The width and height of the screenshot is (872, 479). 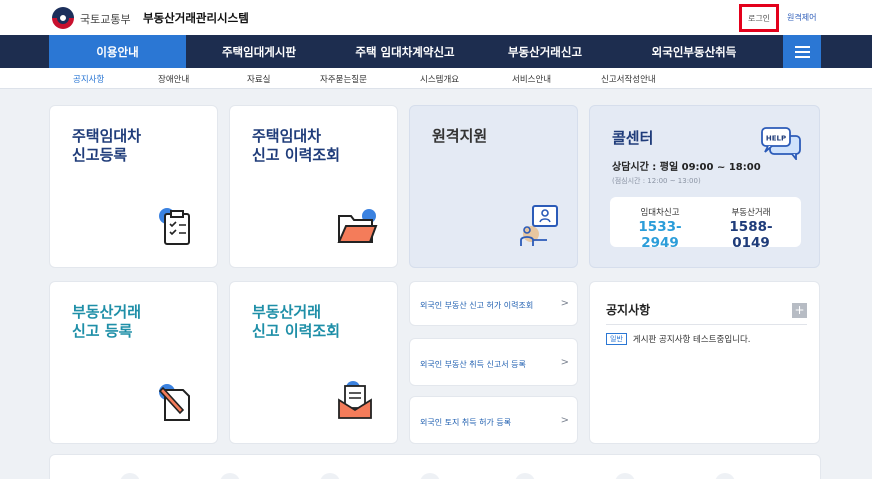 I want to click on trade-report-number: 1588-0149, so click(x=751, y=235).